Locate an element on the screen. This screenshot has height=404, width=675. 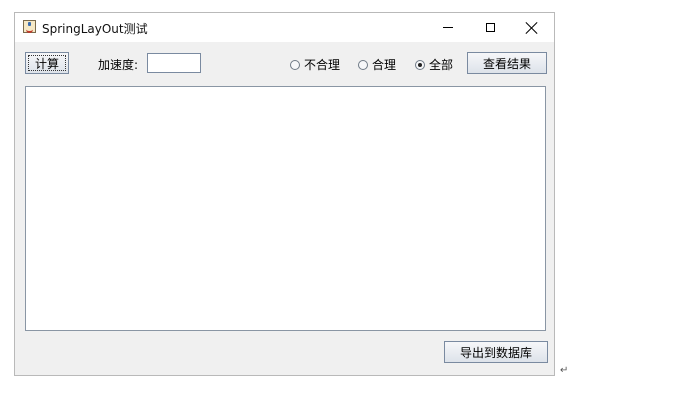
view-results-button: 查看结果 is located at coordinates (507, 63).